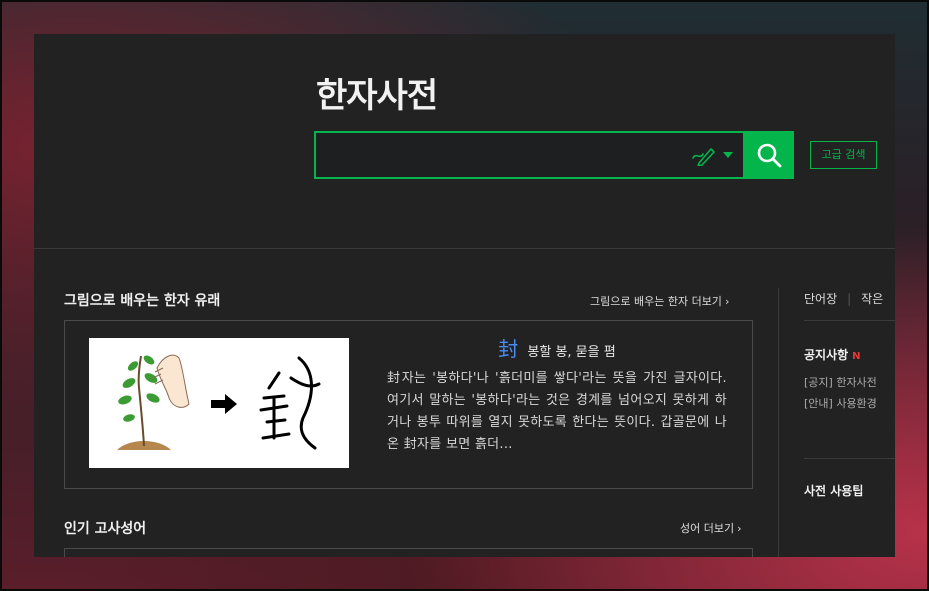  What do you see at coordinates (496, 155) in the screenshot?
I see `search-input` at bounding box center [496, 155].